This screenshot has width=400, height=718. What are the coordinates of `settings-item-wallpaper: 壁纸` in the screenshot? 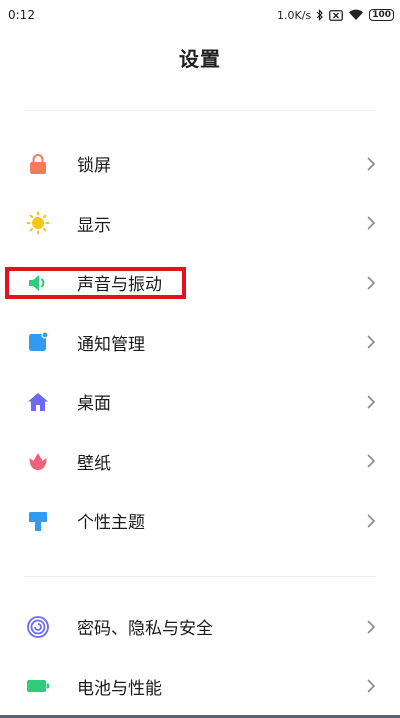 It's located at (200, 462).